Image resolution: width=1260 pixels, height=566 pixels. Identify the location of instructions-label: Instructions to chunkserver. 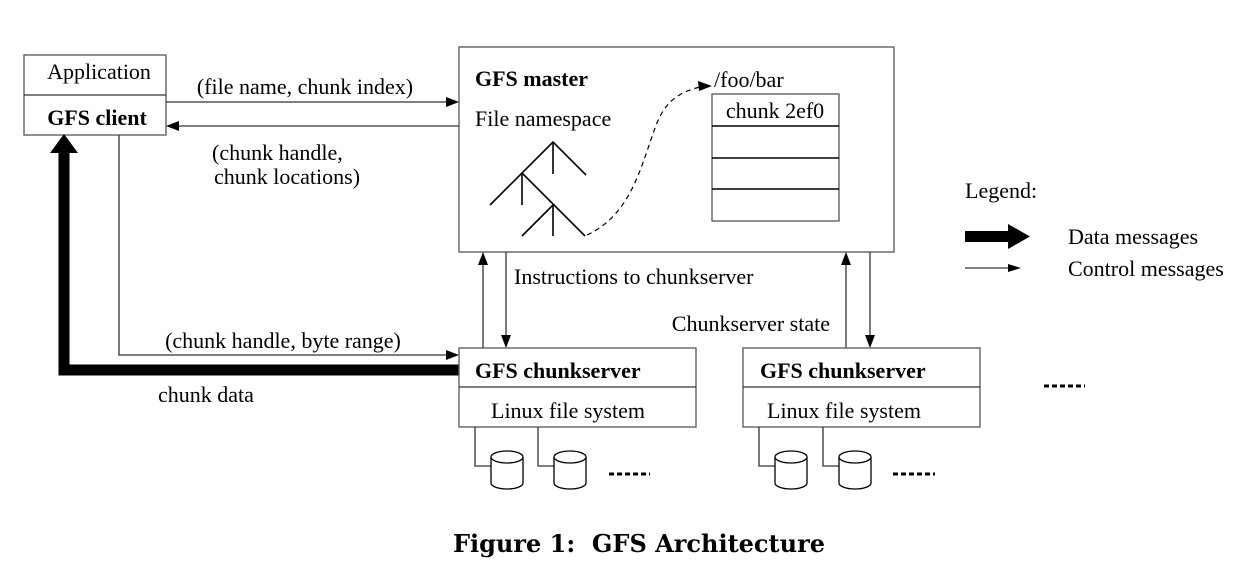
(634, 276).